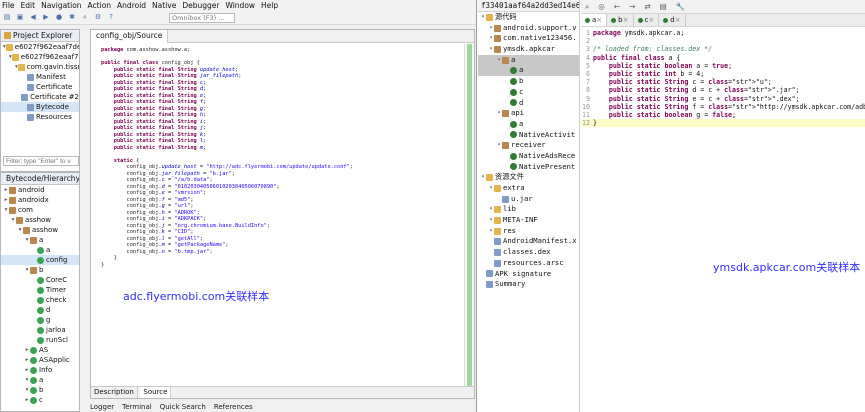 The height and width of the screenshot is (412, 865). What do you see at coordinates (40, 320) in the screenshot?
I see `bytecode-tree-item: g` at bounding box center [40, 320].